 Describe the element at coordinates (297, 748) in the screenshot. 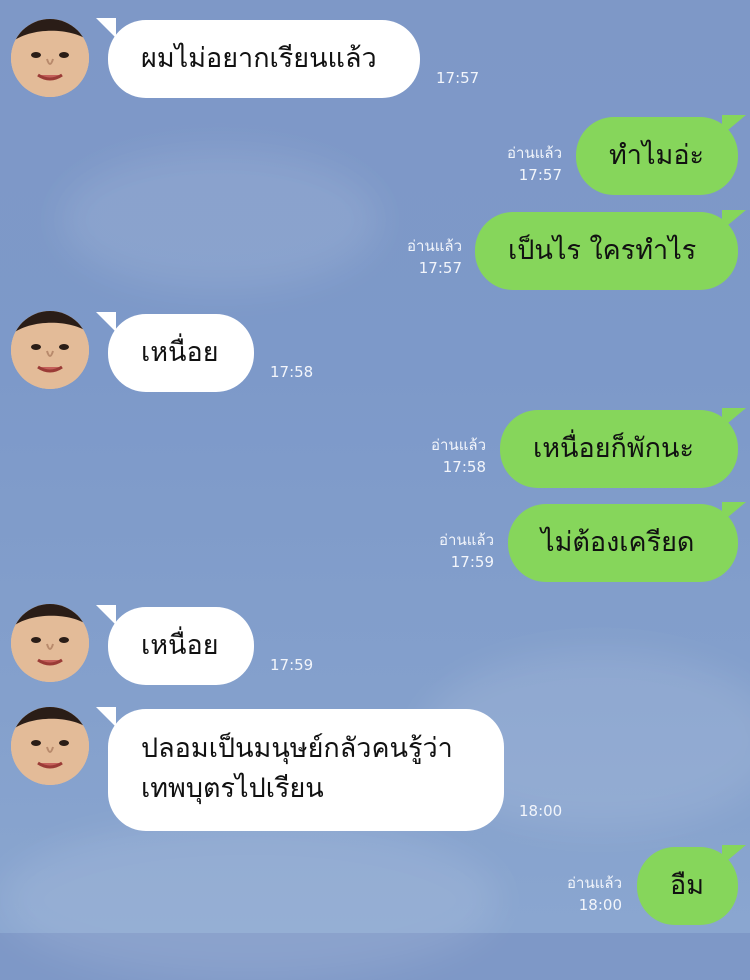

I see `message-line: ปลอมเป็นมนุษย์กลัวคนรู้ว่า` at that location.